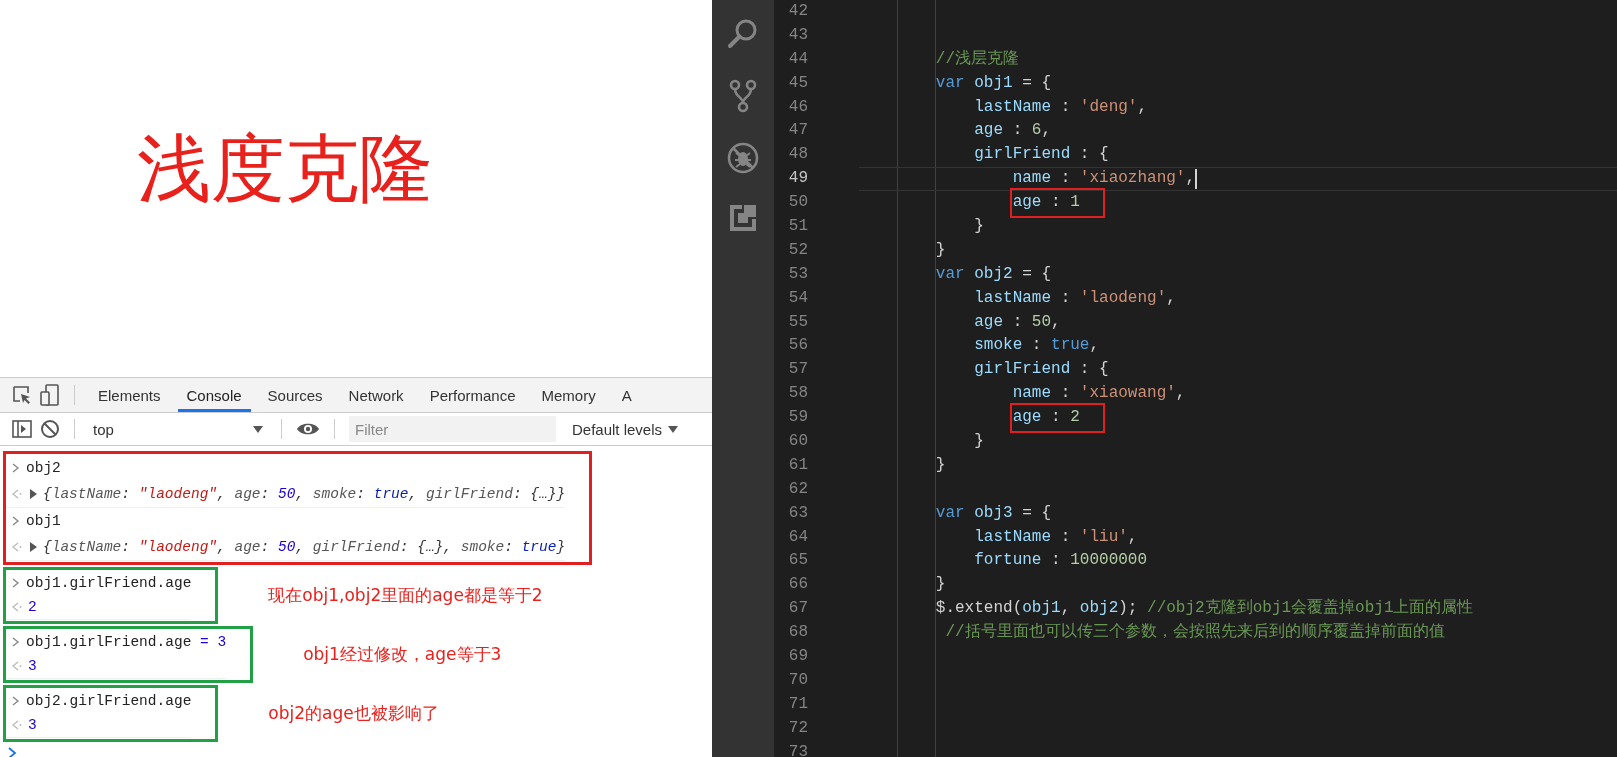  What do you see at coordinates (798, 465) in the screenshot?
I see `line-number: 61` at bounding box center [798, 465].